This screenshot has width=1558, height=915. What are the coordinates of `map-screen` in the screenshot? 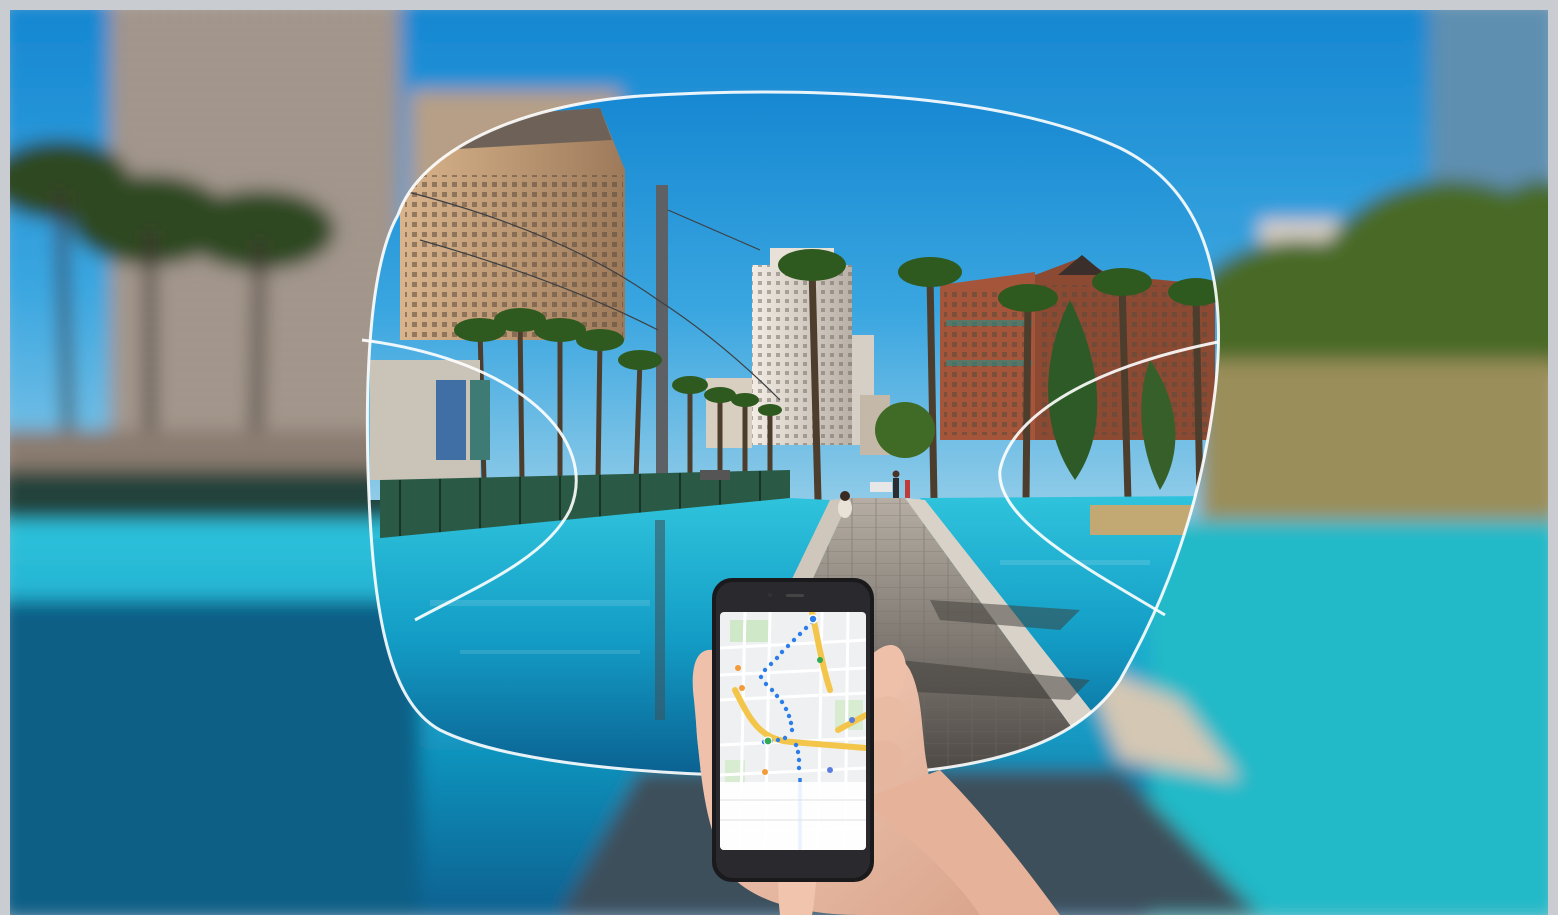 It's located at (793, 731).